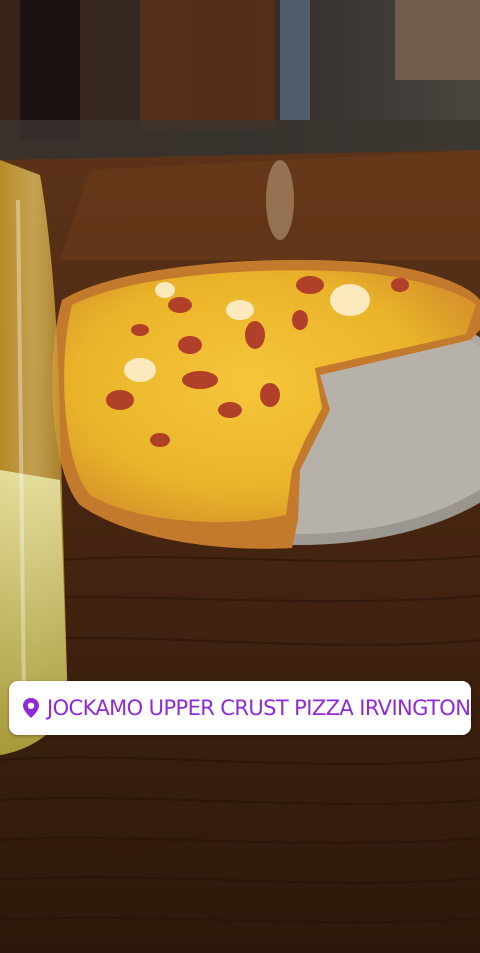 This screenshot has width=480, height=953. What do you see at coordinates (31, 708) in the screenshot?
I see `location-pin-icon` at bounding box center [31, 708].